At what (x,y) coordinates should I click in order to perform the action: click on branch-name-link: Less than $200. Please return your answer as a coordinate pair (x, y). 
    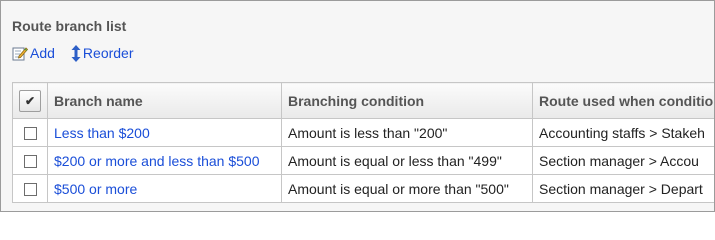
    Looking at the image, I should click on (102, 133).